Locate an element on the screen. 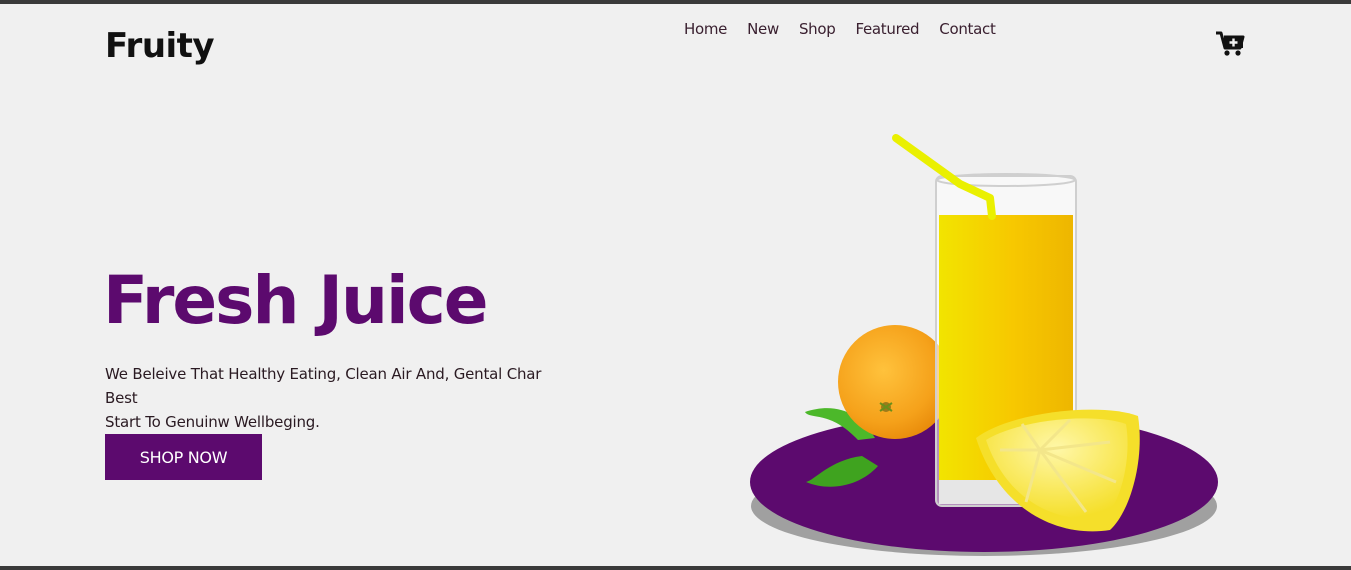  nav-item-featured: Featured is located at coordinates (887, 29).